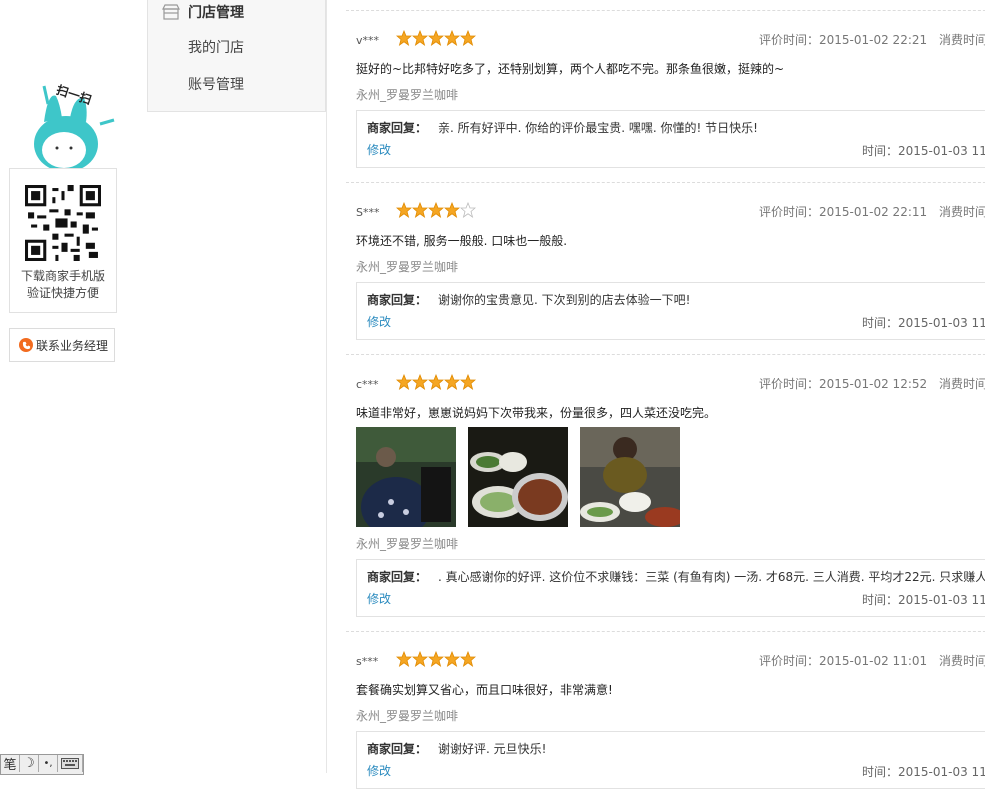  What do you see at coordinates (63, 223) in the screenshot?
I see `qr-code-icon` at bounding box center [63, 223].